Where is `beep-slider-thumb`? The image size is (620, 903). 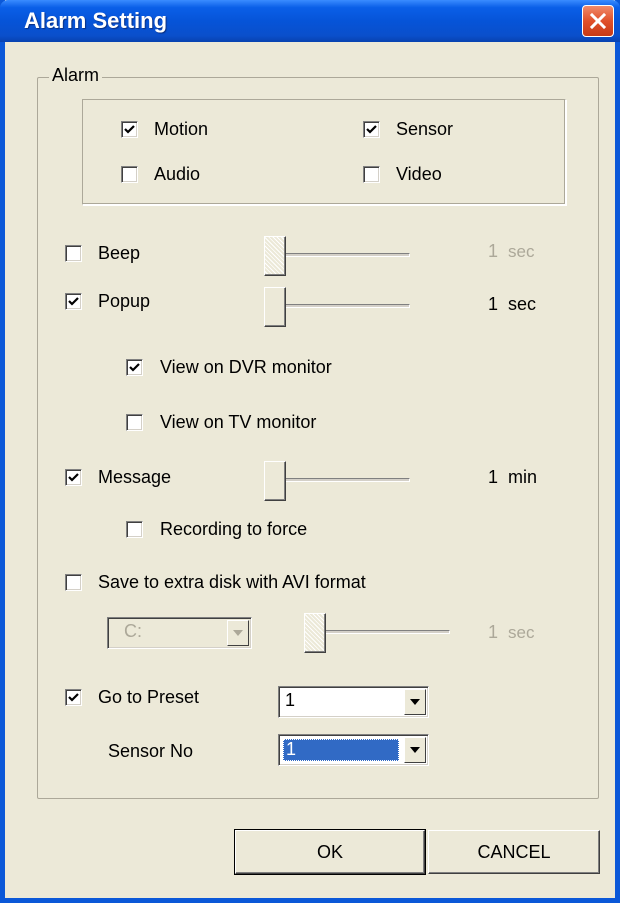
beep-slider-thumb is located at coordinates (275, 256).